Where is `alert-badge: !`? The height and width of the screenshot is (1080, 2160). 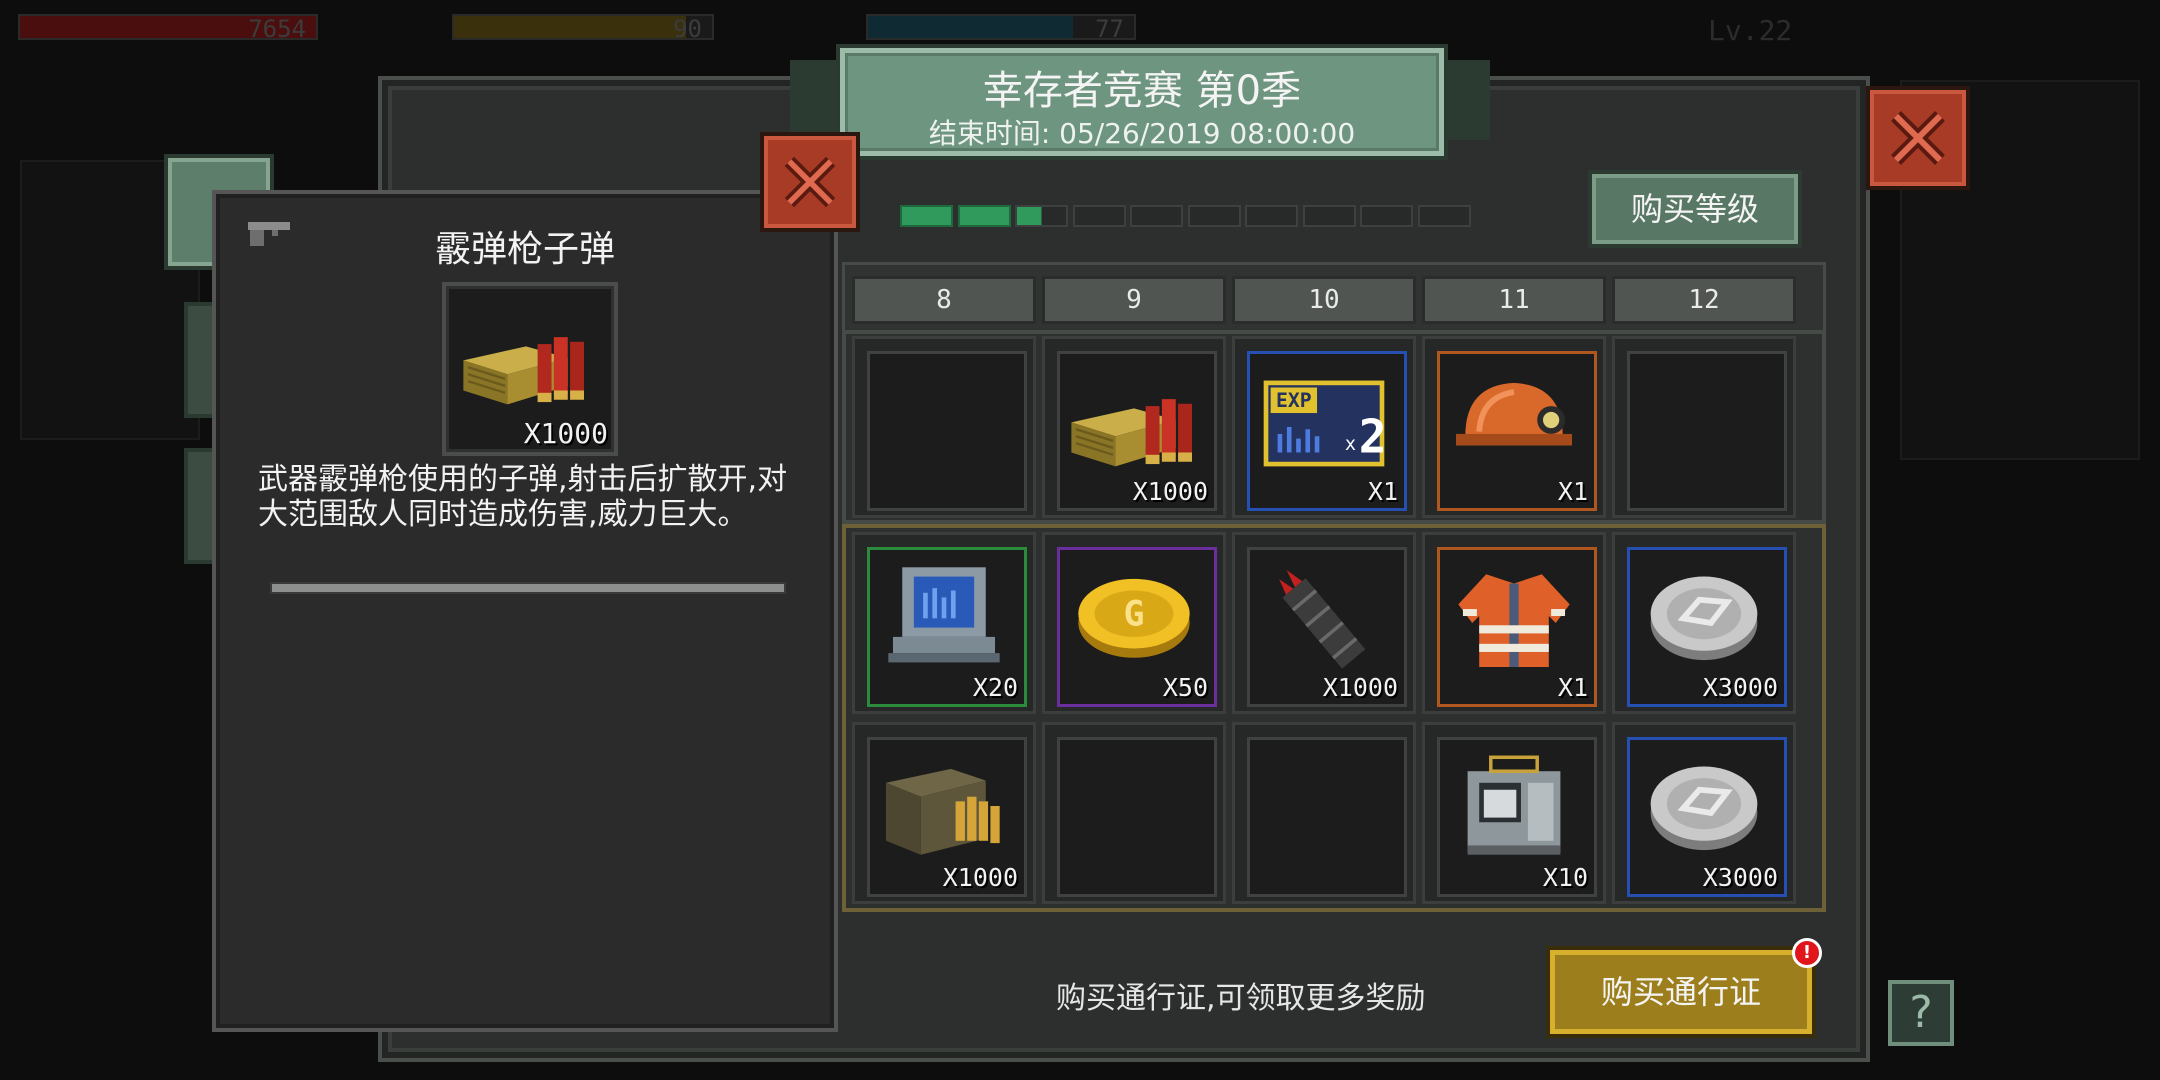
alert-badge: ! is located at coordinates (1807, 953).